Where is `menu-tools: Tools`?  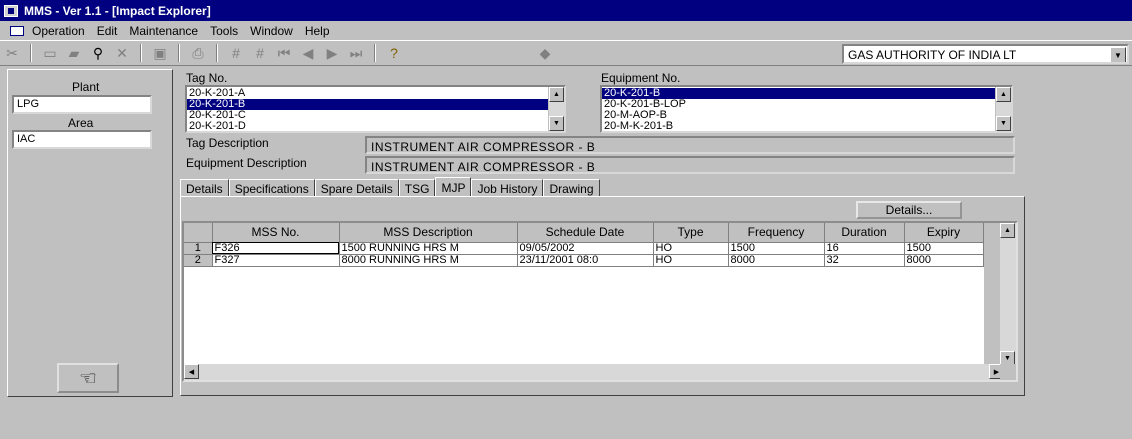
menu-tools: Tools is located at coordinates (224, 31).